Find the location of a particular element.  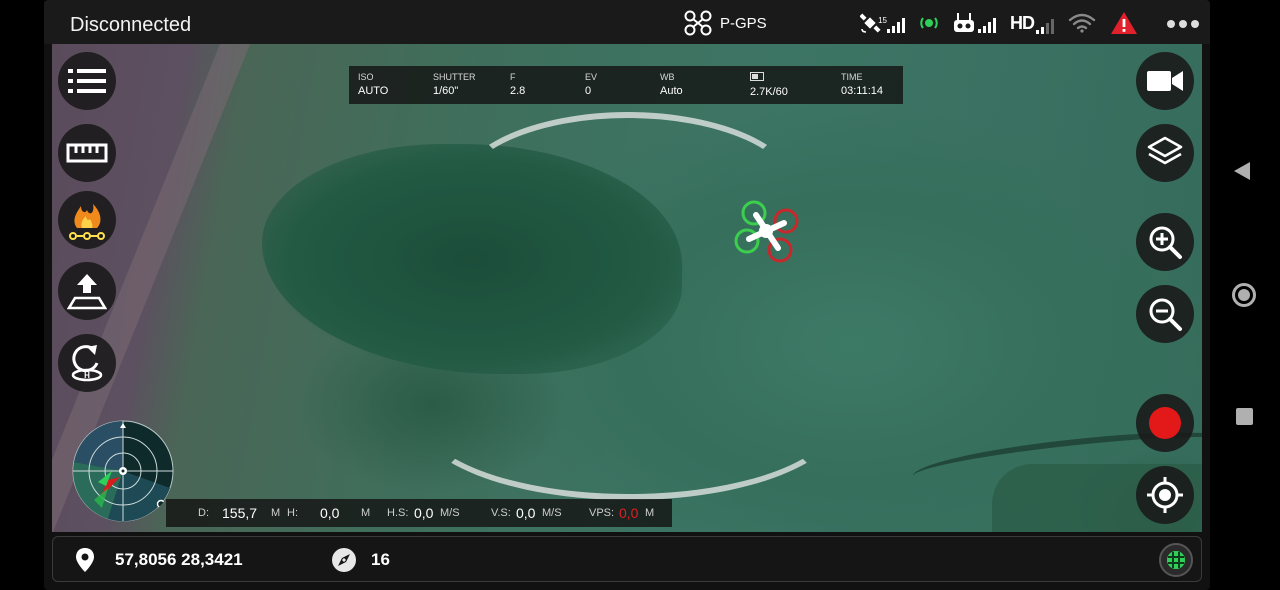

warning-icon is located at coordinates (1124, 23).